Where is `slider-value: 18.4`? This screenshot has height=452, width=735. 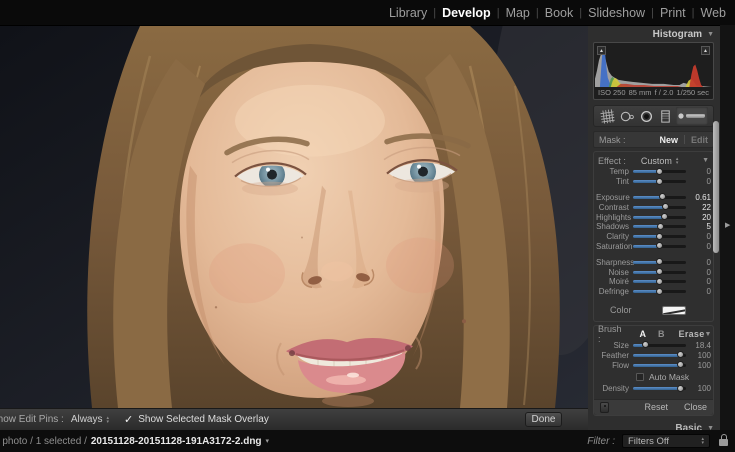 slider-value: 18.4 is located at coordinates (701, 345).